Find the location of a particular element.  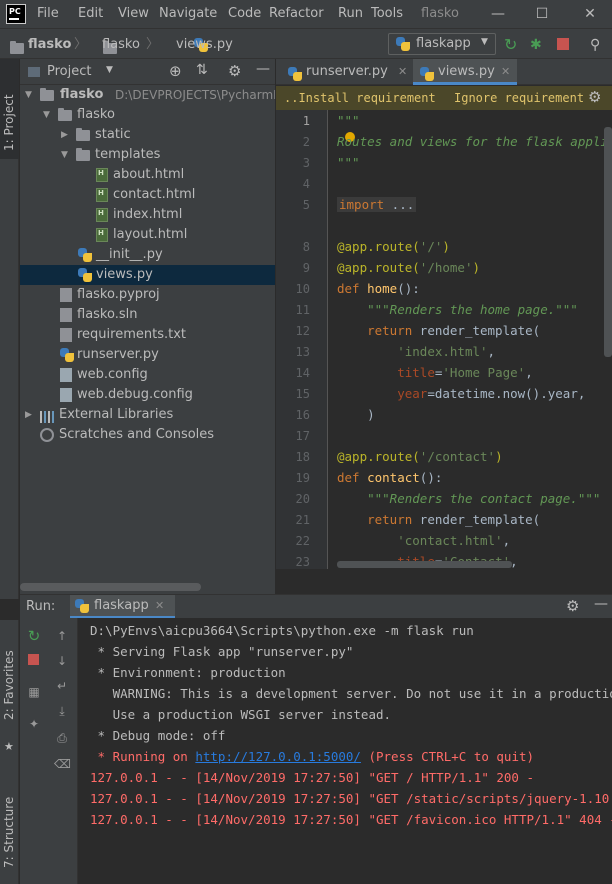

print-icon: ⎙ is located at coordinates (62, 738).